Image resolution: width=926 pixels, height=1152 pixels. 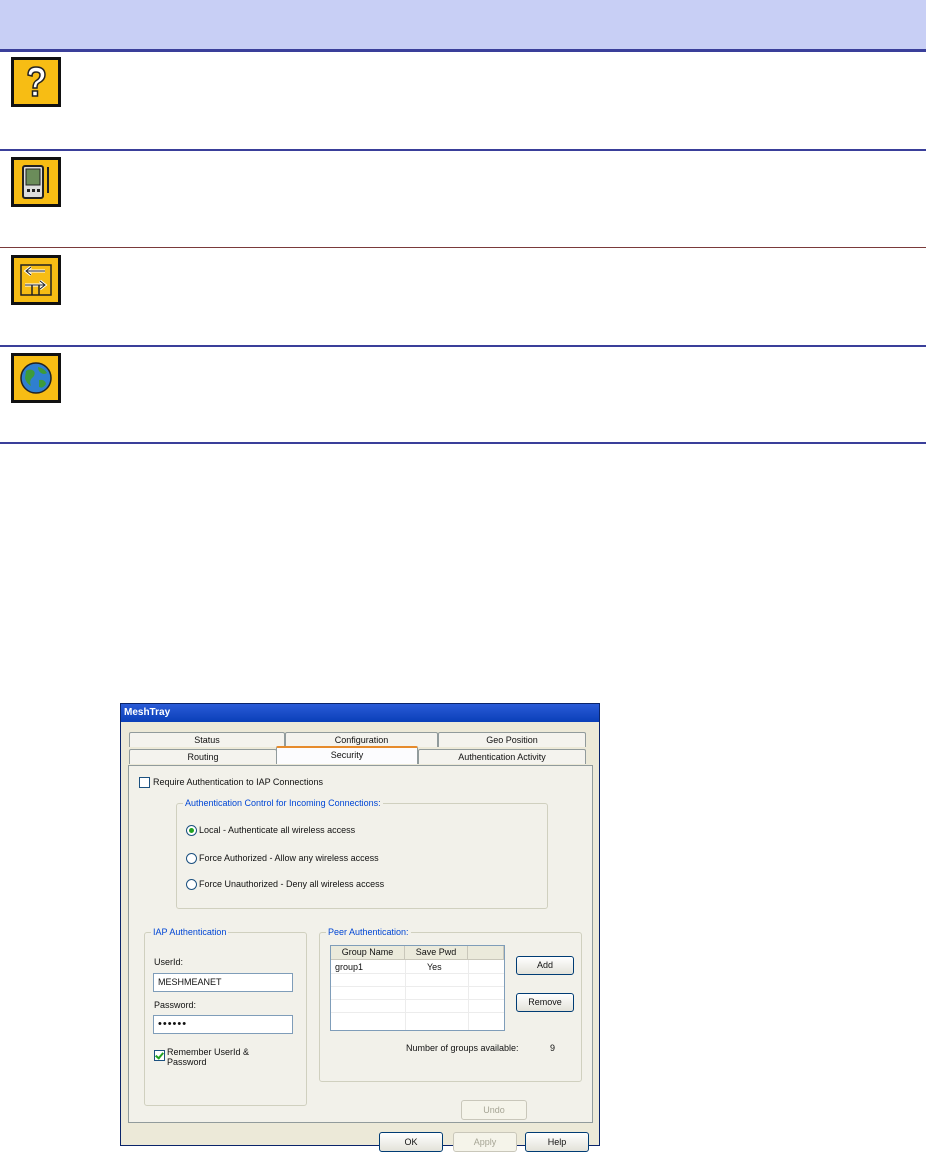 What do you see at coordinates (190, 932) in the screenshot?
I see `iap-auth-group-title: IAP Authentication` at bounding box center [190, 932].